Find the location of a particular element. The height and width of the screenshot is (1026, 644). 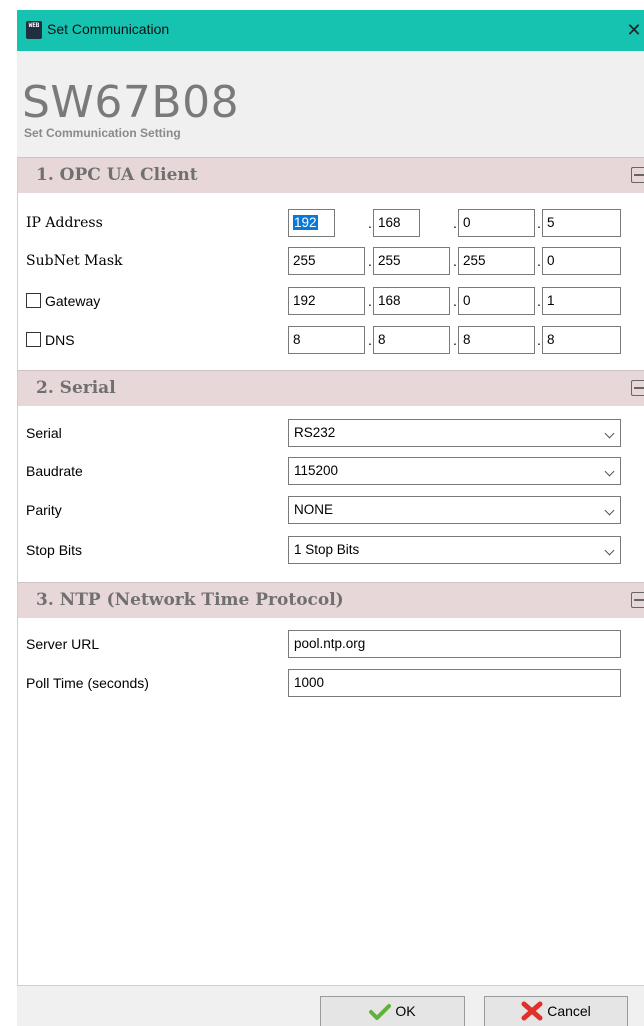

dialog-footer: OK Cancel is located at coordinates (330, 1005).